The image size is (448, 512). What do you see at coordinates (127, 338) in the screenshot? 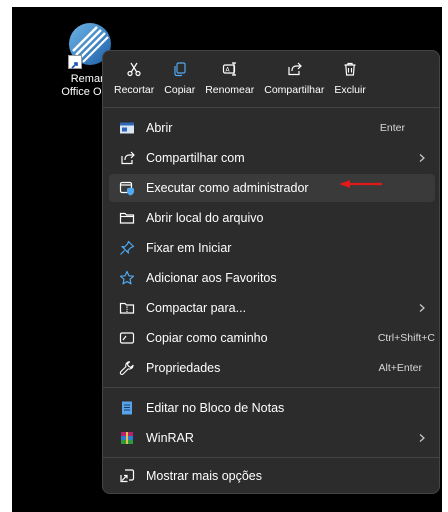
I see `copy-path-icon` at bounding box center [127, 338].